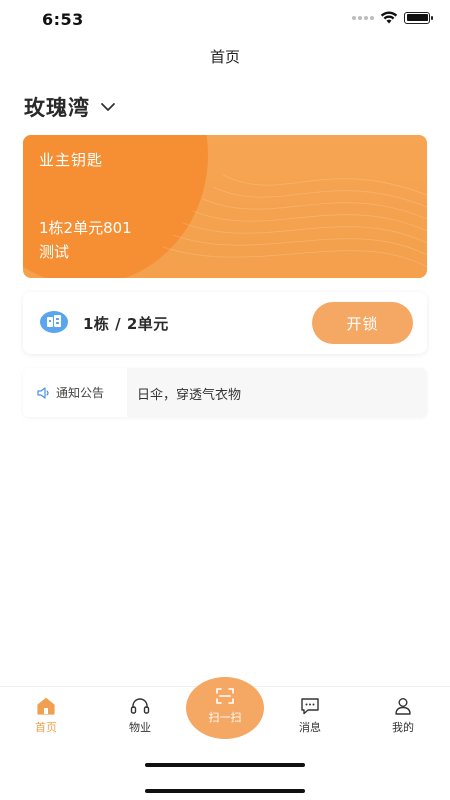 This screenshot has width=450, height=800. What do you see at coordinates (108, 107) in the screenshot?
I see `chevron-down-icon` at bounding box center [108, 107].